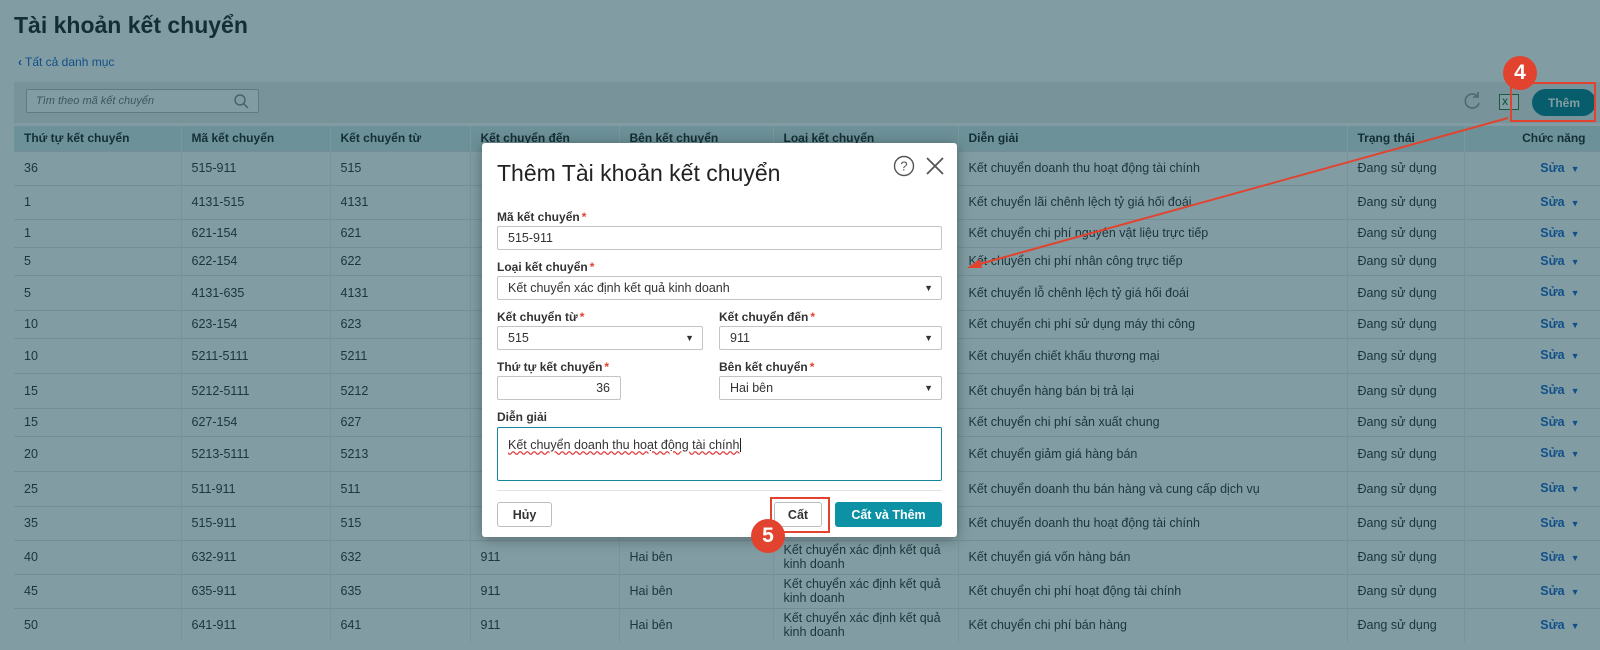  What do you see at coordinates (518, 338) in the screenshot?
I see `from-value: 515` at bounding box center [518, 338].